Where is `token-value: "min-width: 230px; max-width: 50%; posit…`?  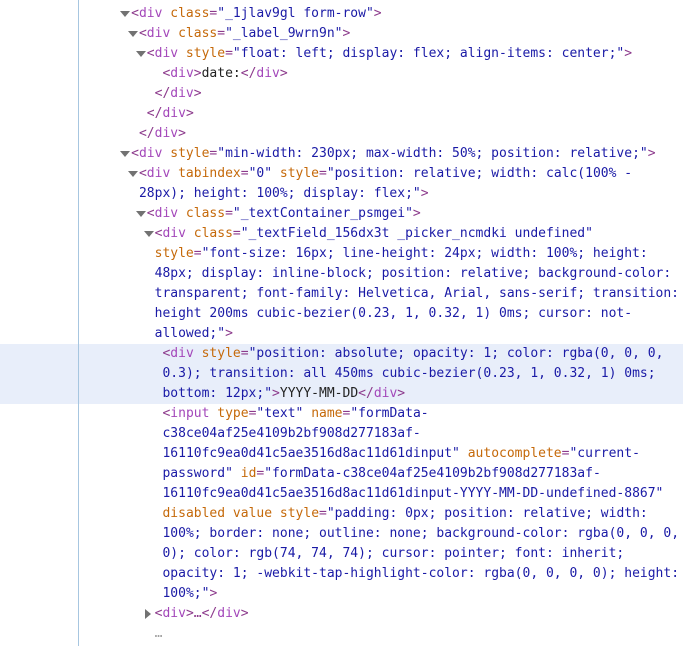 token-value: "min-width: 230px; max-width: 50%; posit… is located at coordinates (432, 153).